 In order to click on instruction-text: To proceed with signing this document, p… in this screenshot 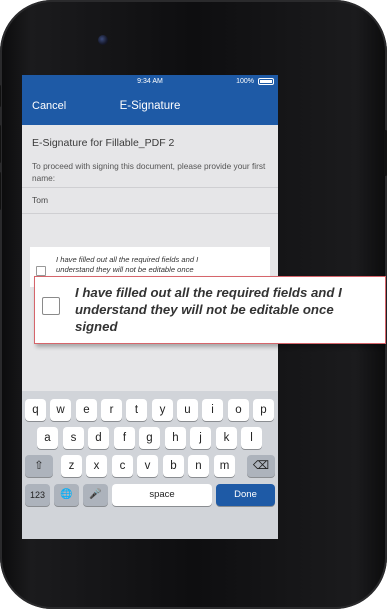, I will do `click(149, 172)`.